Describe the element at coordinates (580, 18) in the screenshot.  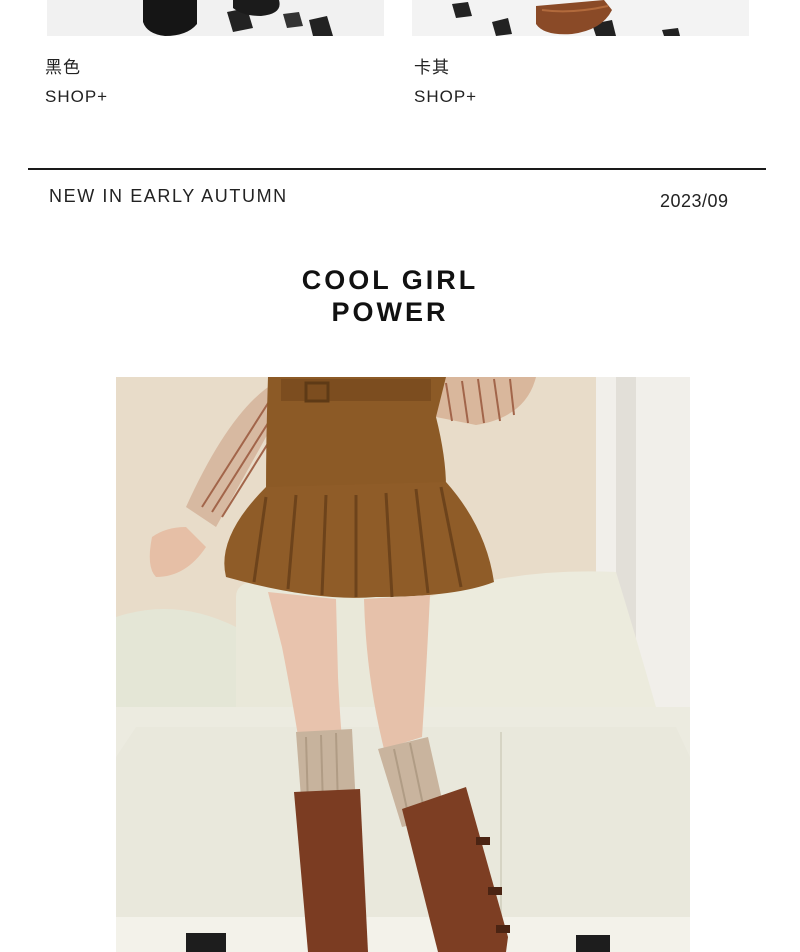
I see `khaki-shoe-image` at that location.